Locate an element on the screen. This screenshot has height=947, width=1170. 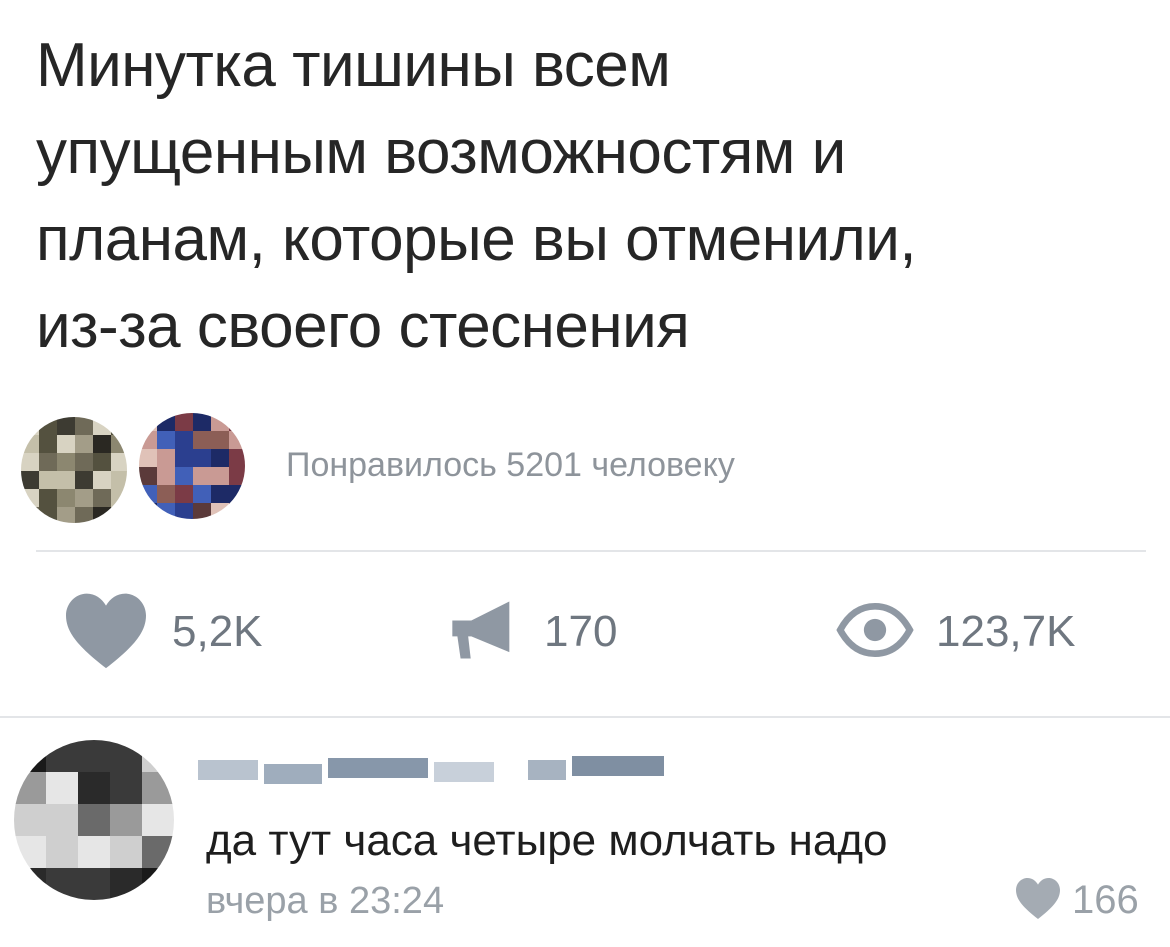
post-action-bar: 5,2K 170 123,7K is located at coordinates (585, 632).